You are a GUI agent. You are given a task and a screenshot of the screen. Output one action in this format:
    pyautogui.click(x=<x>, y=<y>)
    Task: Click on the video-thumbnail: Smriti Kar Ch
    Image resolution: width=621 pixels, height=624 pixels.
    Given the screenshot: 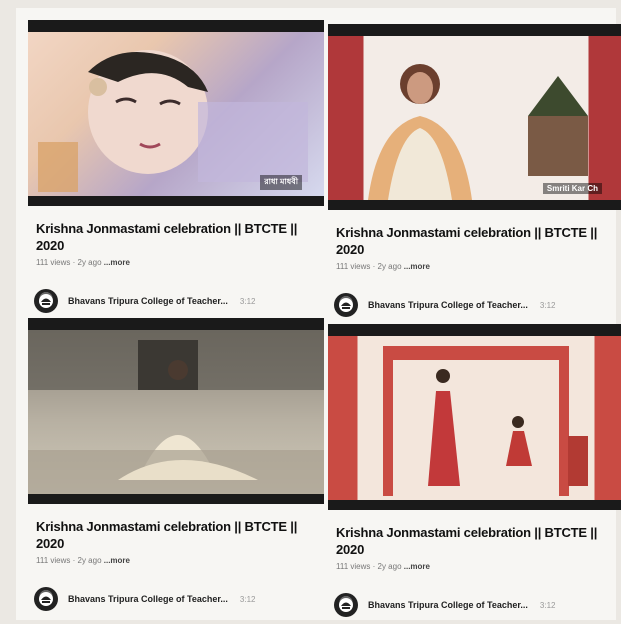 What is the action you would take?
    pyautogui.click(x=474, y=117)
    